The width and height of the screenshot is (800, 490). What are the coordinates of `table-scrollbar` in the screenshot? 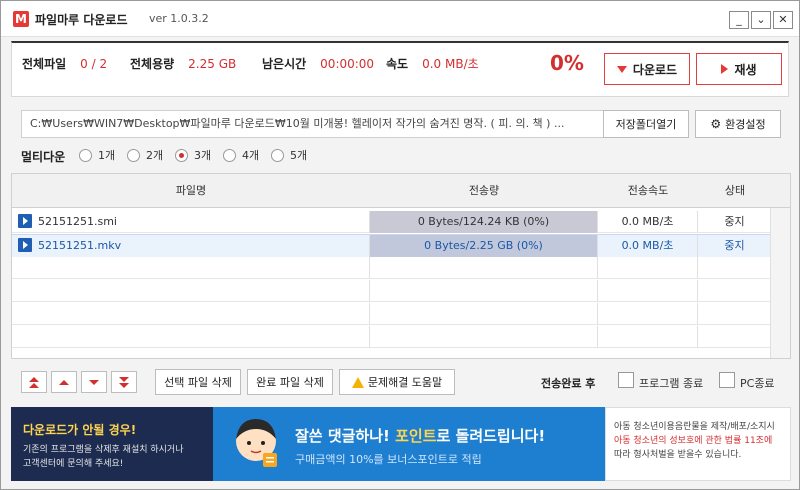 It's located at (780, 283).